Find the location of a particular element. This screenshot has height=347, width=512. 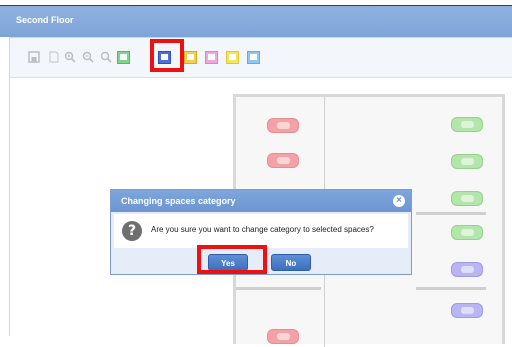

dialog-header: Changing spaces category × is located at coordinates (261, 201).